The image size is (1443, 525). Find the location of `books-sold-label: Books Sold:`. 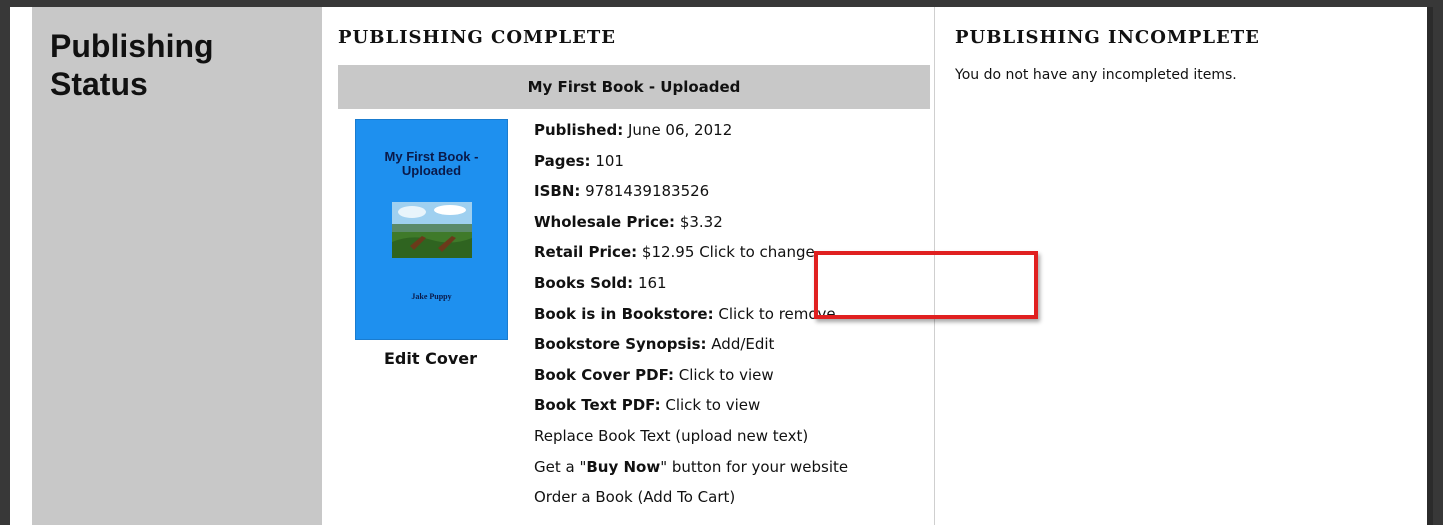

books-sold-label: Books Sold: is located at coordinates (584, 282).